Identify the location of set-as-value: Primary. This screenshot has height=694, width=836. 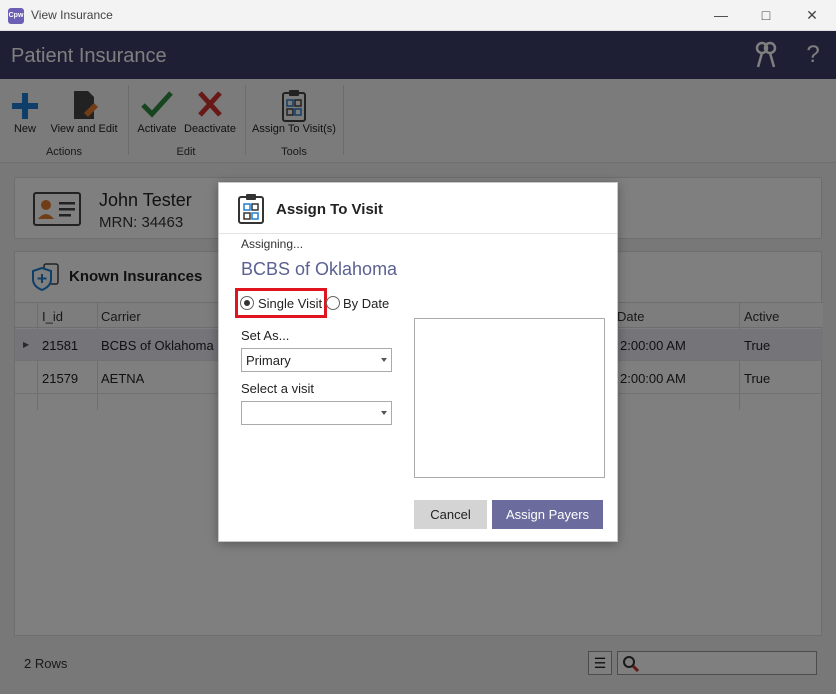
(268, 360).